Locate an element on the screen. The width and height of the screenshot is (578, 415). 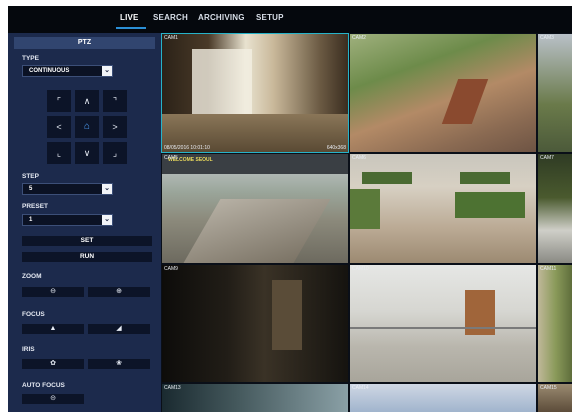
camera-tile-cam5: WELCOME SEOUL CAM5 is located at coordinates (255, 208).